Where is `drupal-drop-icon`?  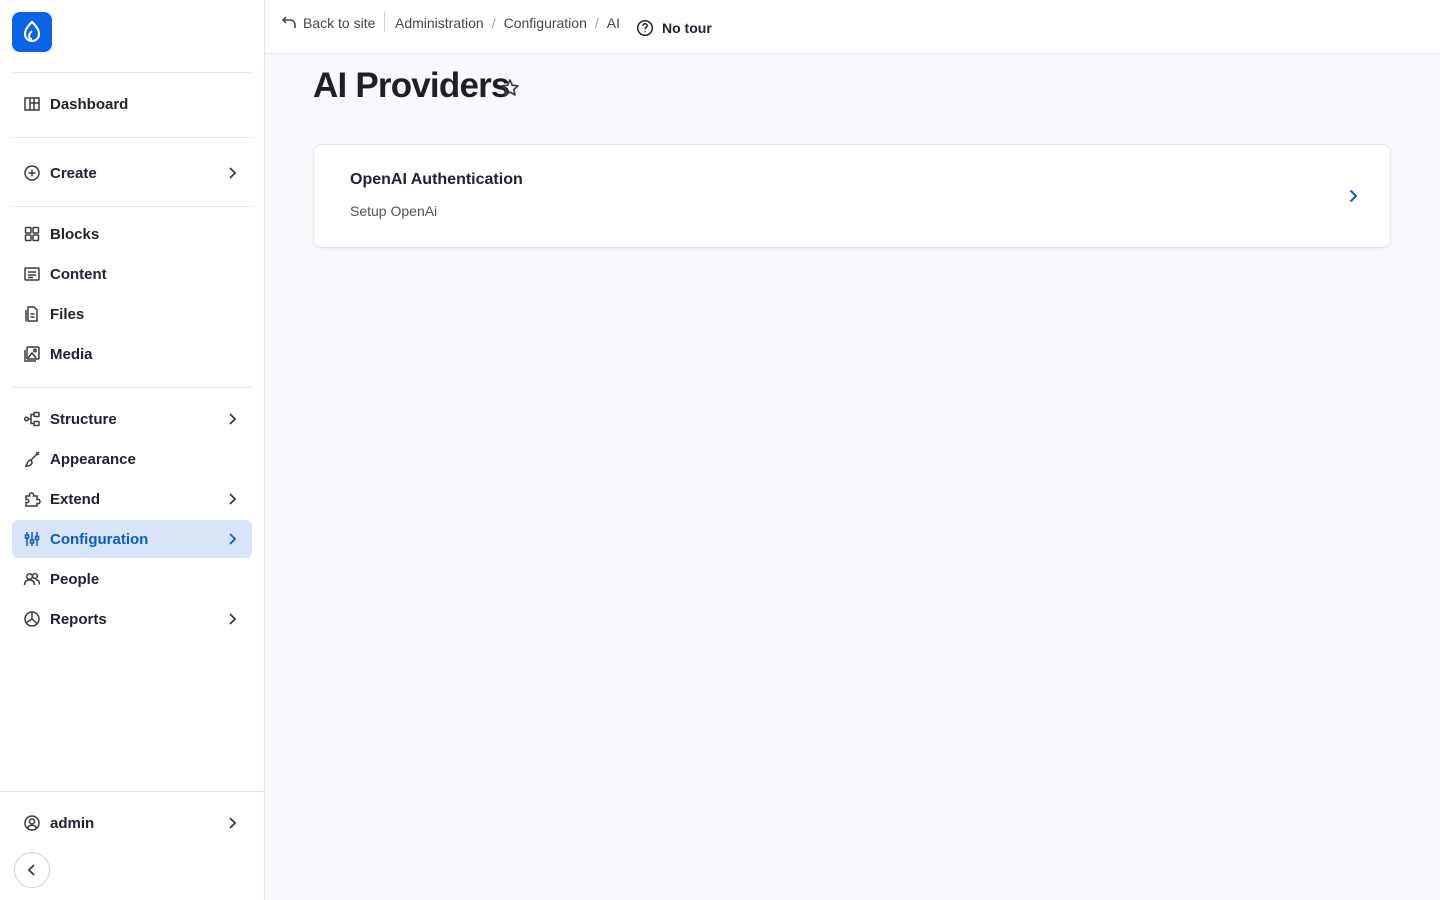
drupal-drop-icon is located at coordinates (32, 31).